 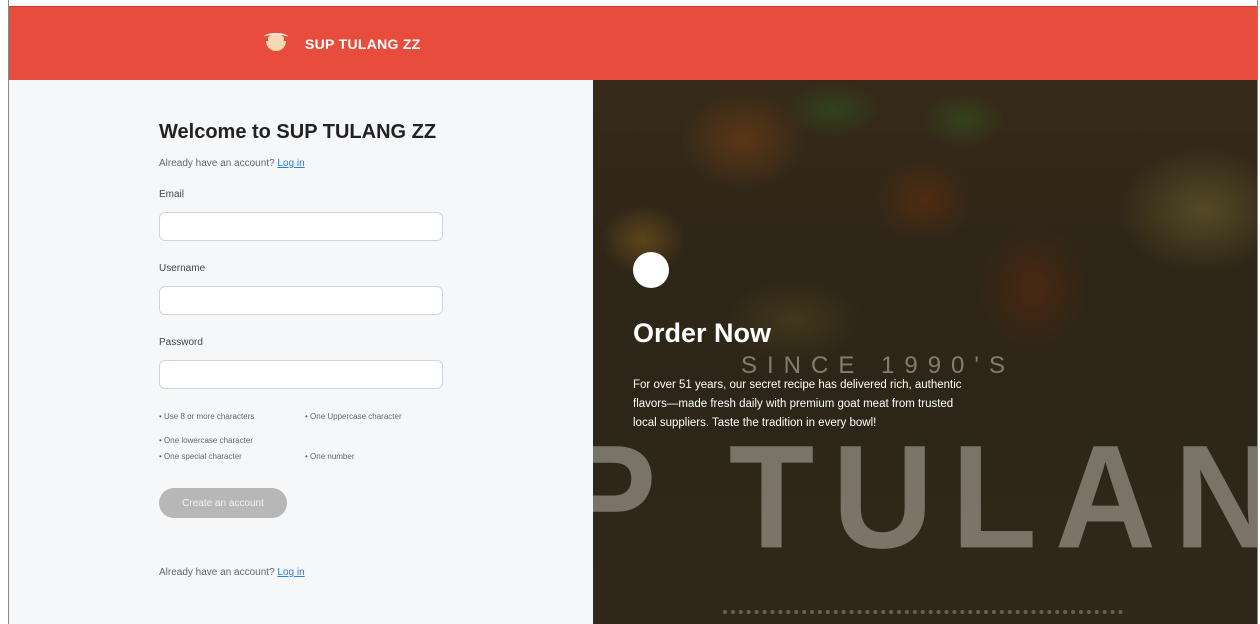 I want to click on create-account-button: Create an account, so click(x=223, y=503).